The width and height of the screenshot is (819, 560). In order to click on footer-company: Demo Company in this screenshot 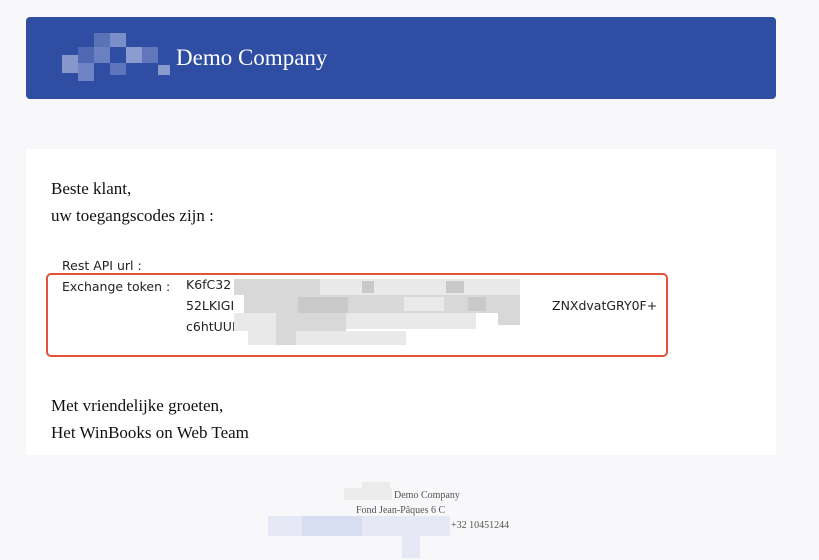, I will do `click(427, 495)`.